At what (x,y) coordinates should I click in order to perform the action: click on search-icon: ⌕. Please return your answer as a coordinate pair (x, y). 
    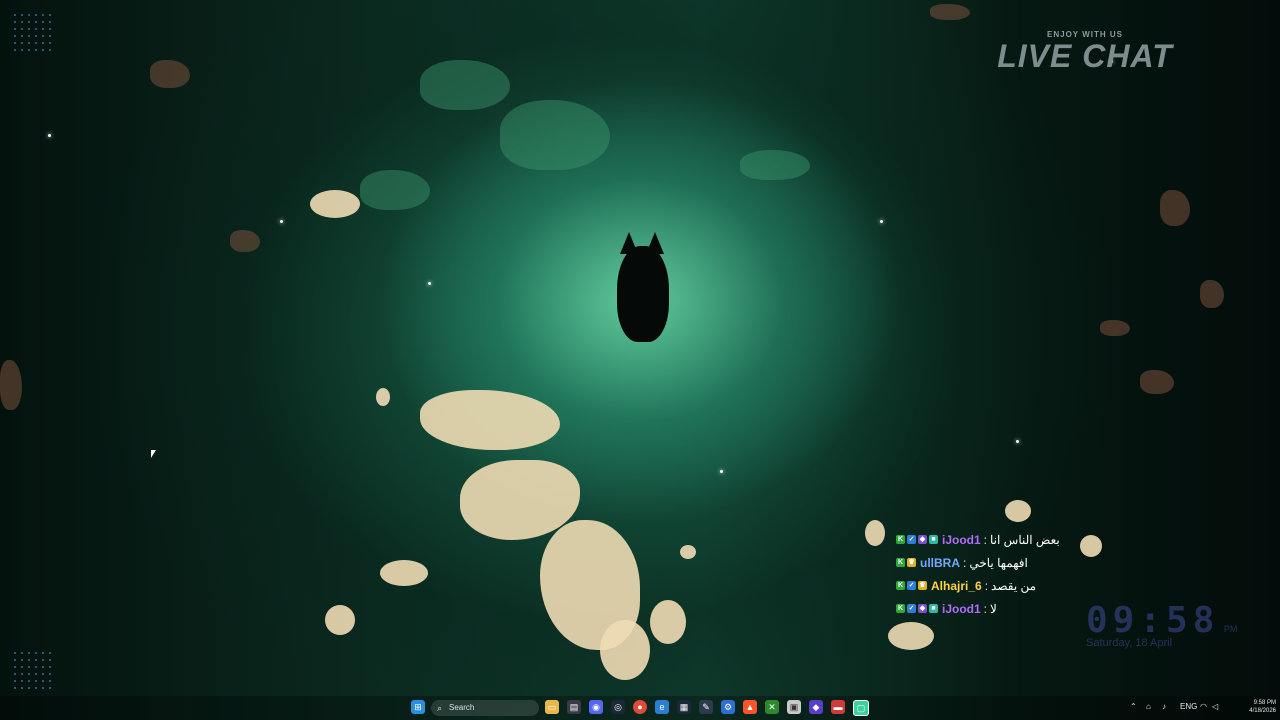
    Looking at the image, I should click on (440, 708).